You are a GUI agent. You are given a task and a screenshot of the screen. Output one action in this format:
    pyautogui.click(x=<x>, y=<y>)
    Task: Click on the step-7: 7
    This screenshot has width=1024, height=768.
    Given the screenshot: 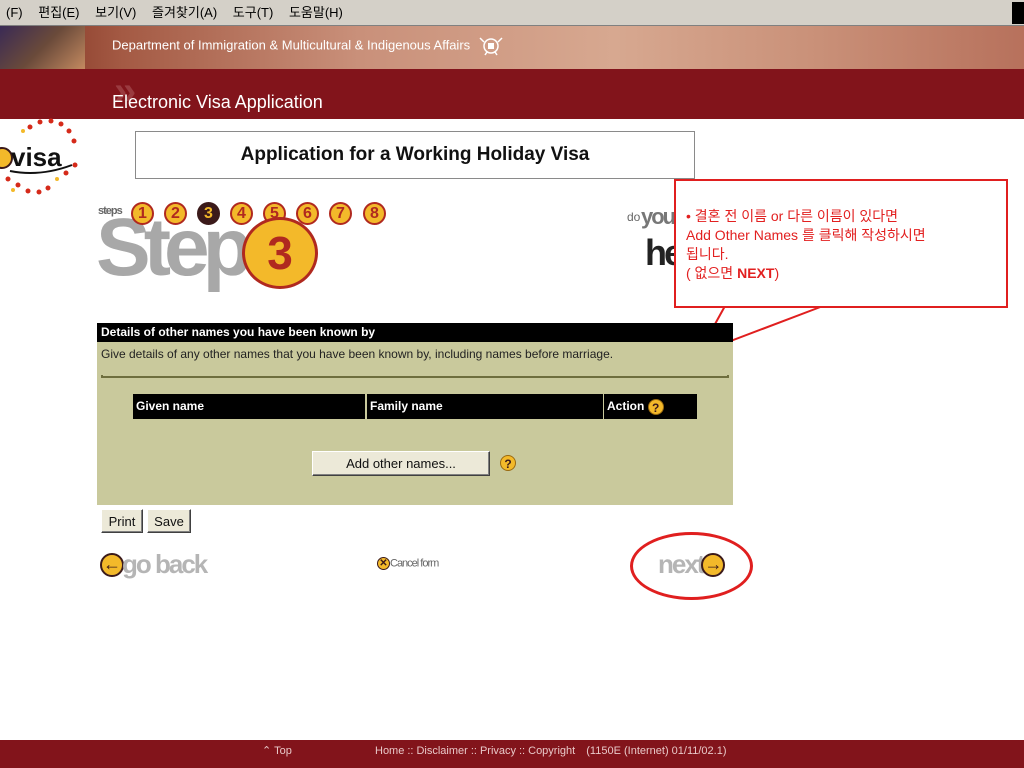 What is the action you would take?
    pyautogui.click(x=340, y=213)
    